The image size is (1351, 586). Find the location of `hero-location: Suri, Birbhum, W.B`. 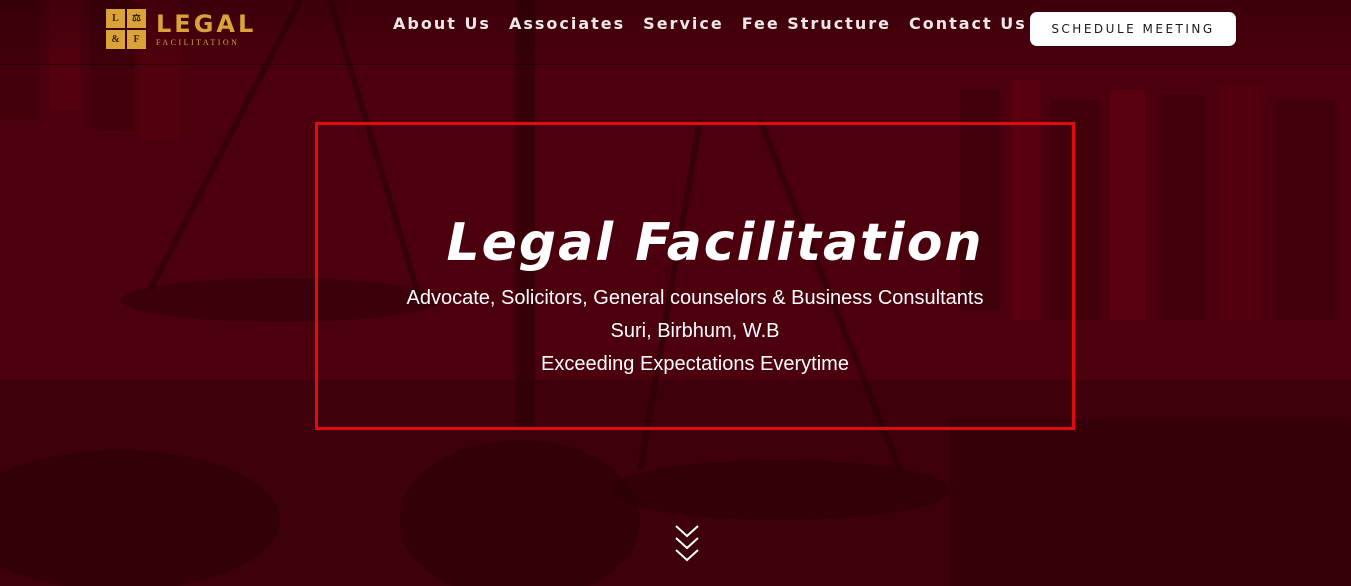

hero-location: Suri, Birbhum, W.B is located at coordinates (695, 331).